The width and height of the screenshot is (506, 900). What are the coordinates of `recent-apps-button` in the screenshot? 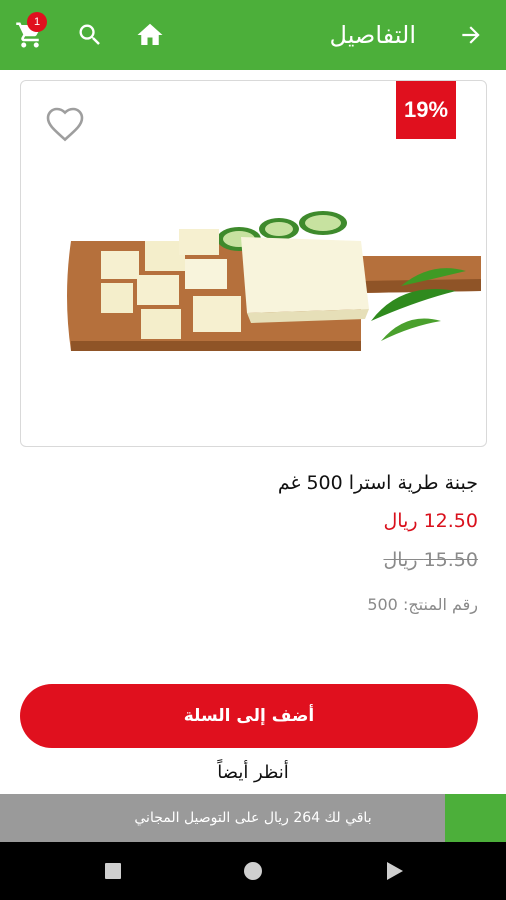 It's located at (113, 871).